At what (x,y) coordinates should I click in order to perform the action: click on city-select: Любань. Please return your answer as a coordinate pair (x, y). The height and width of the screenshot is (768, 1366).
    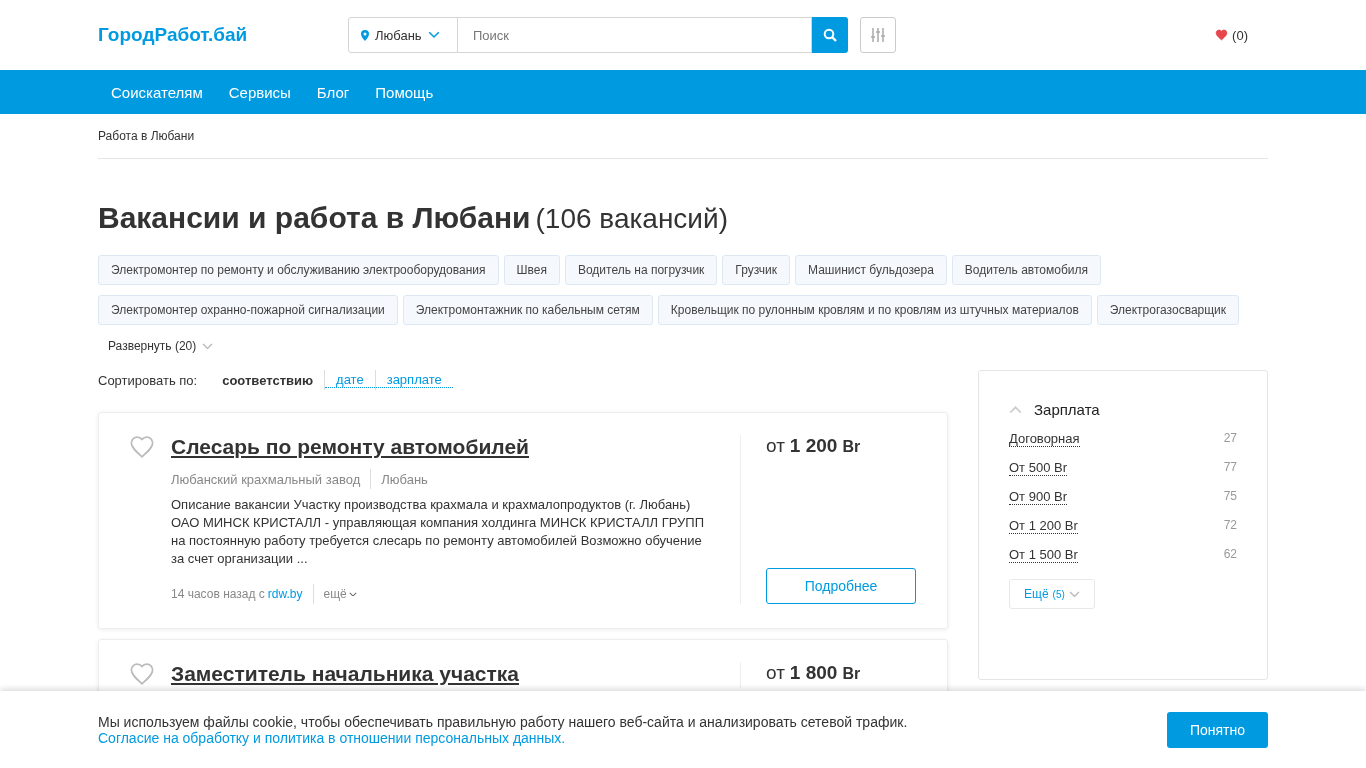
    Looking at the image, I should click on (403, 35).